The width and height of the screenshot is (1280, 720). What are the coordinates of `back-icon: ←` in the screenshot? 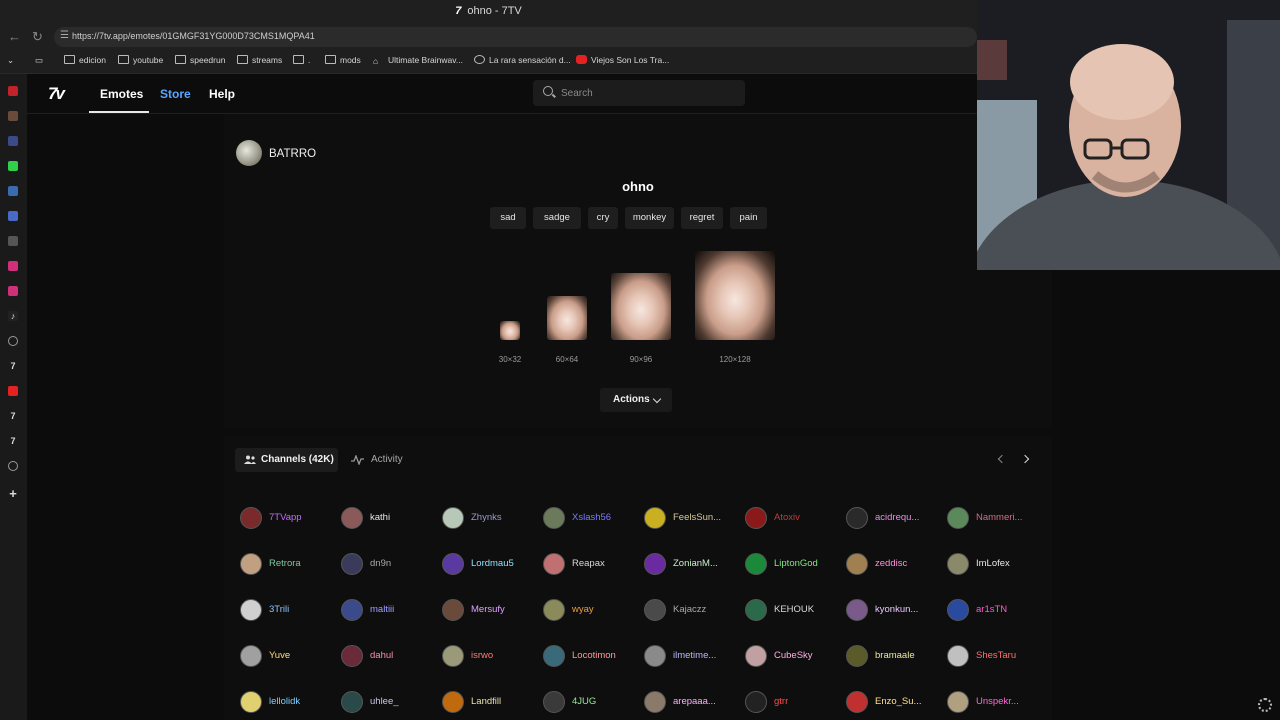 It's located at (14, 36).